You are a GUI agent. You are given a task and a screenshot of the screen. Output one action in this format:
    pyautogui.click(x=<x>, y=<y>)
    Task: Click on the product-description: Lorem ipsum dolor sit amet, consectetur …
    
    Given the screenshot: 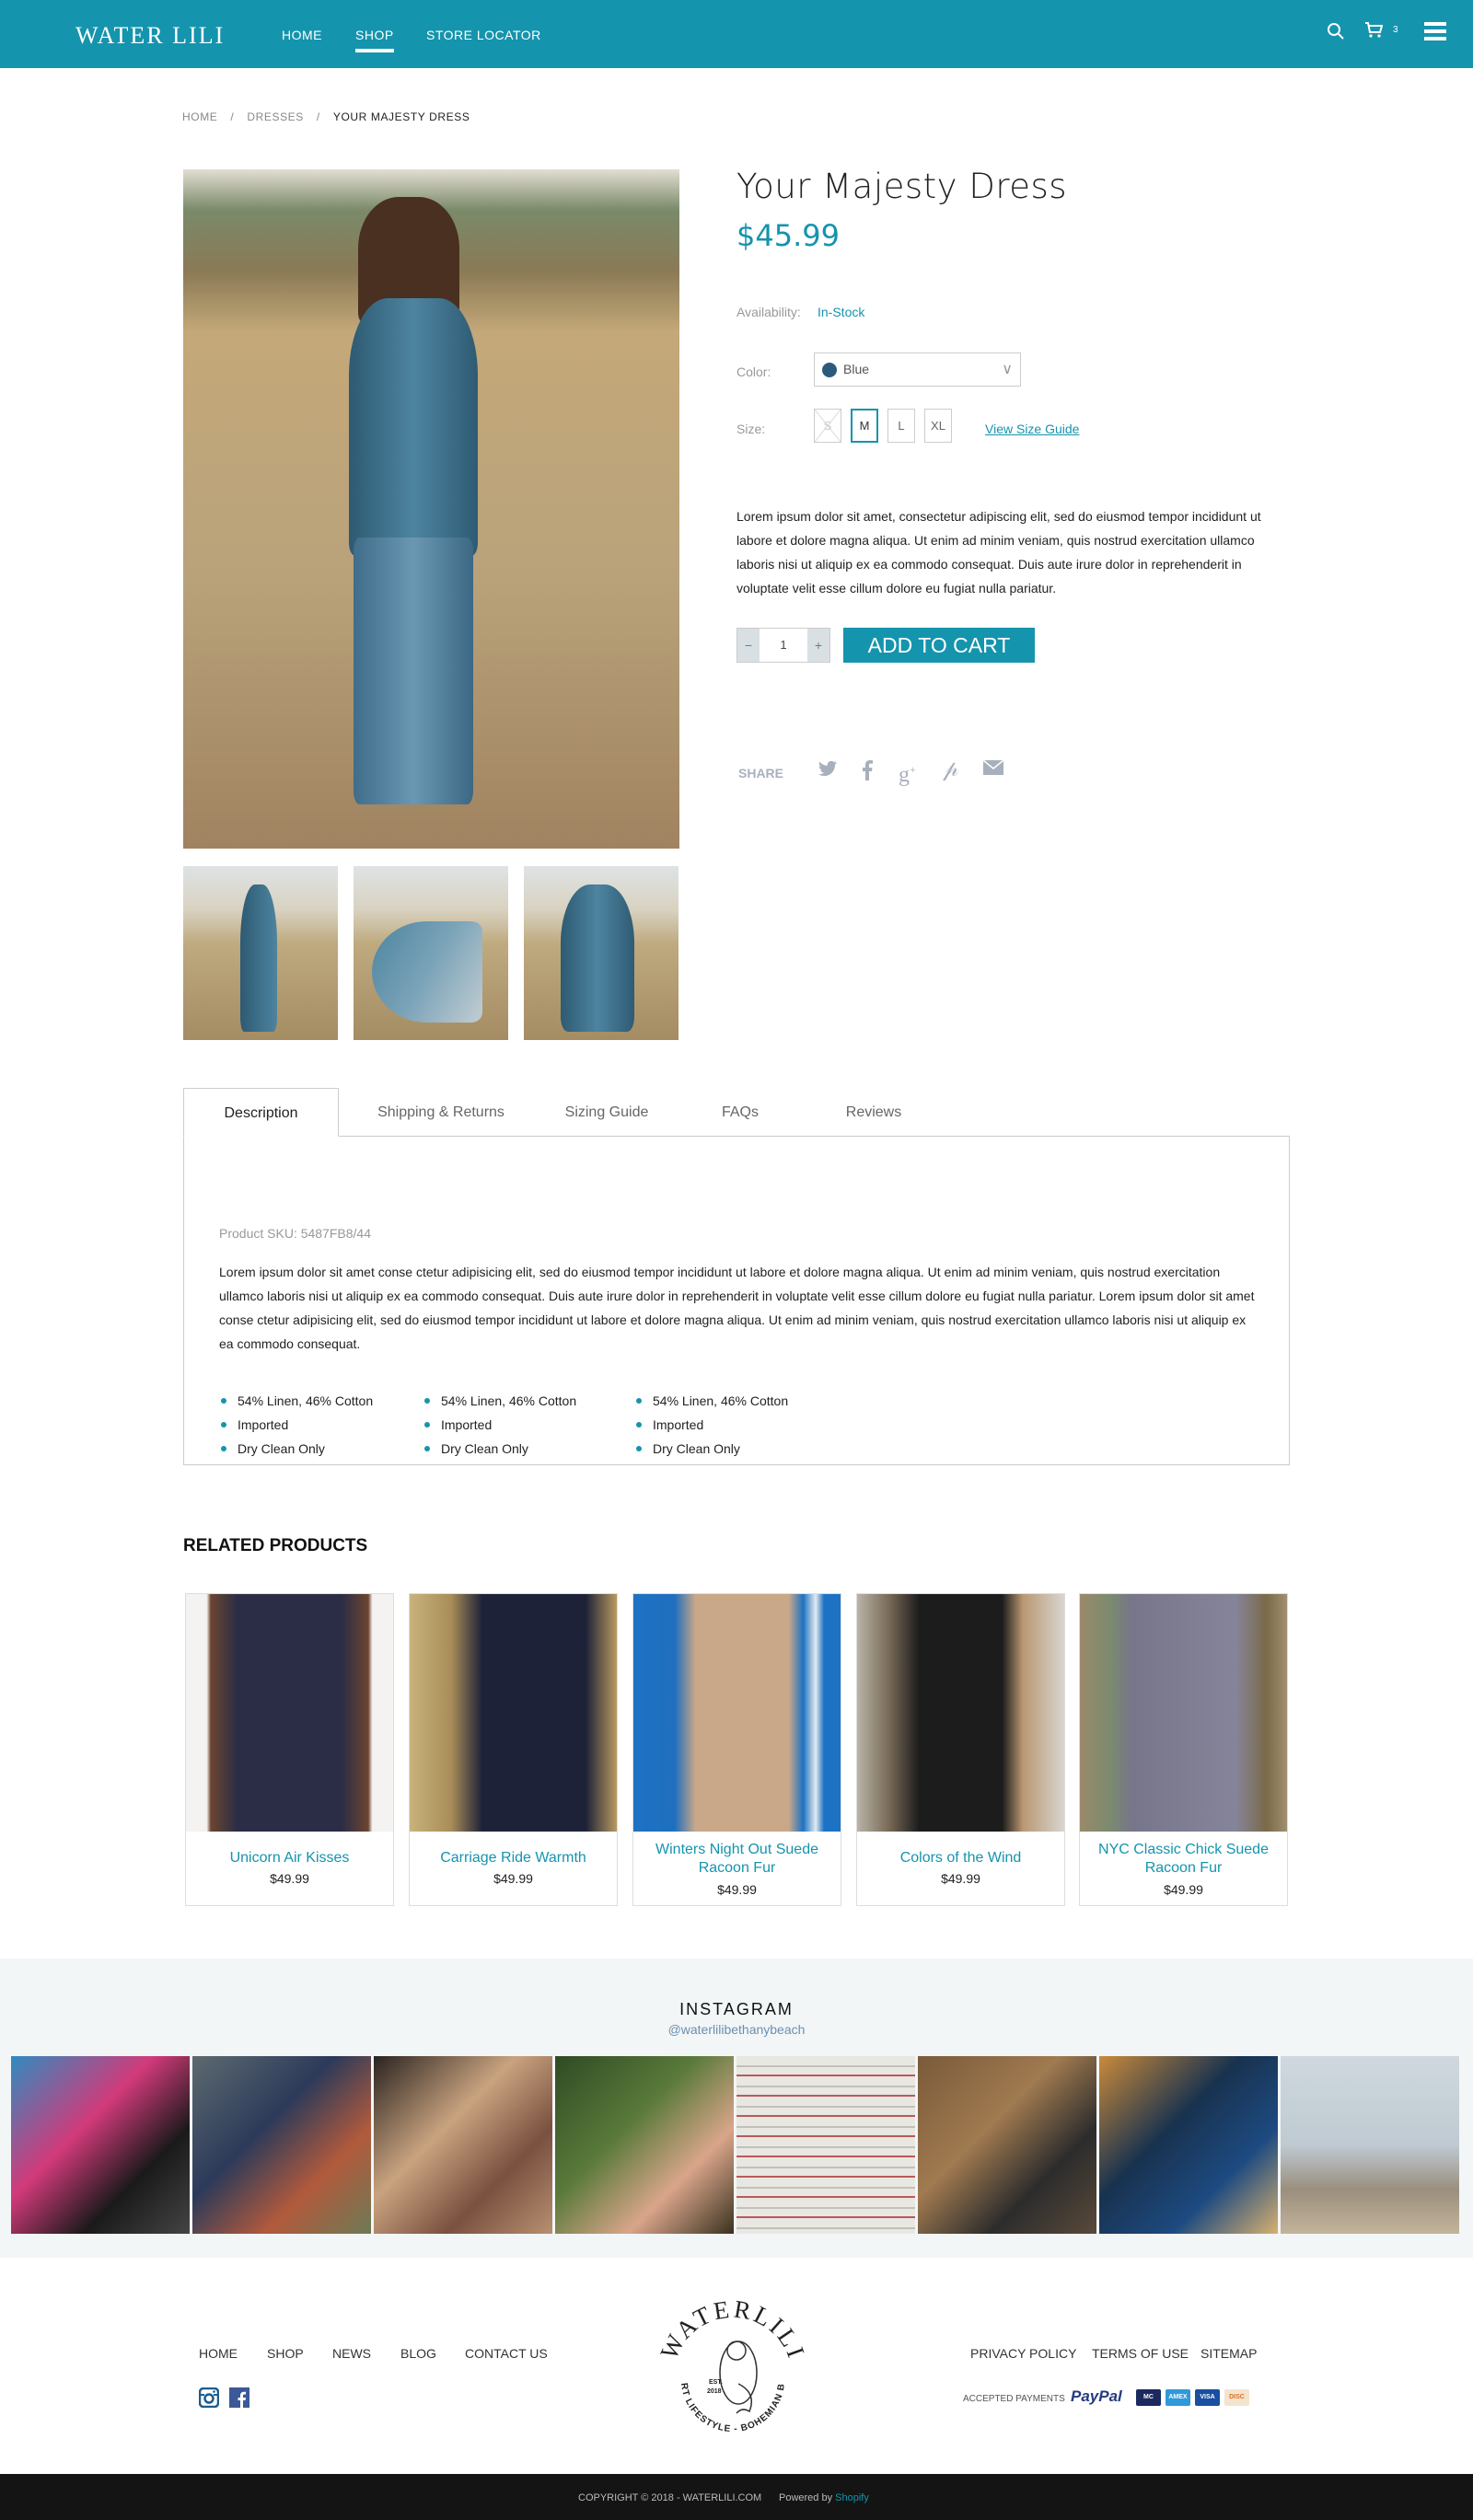 What is the action you would take?
    pyautogui.click(x=999, y=552)
    